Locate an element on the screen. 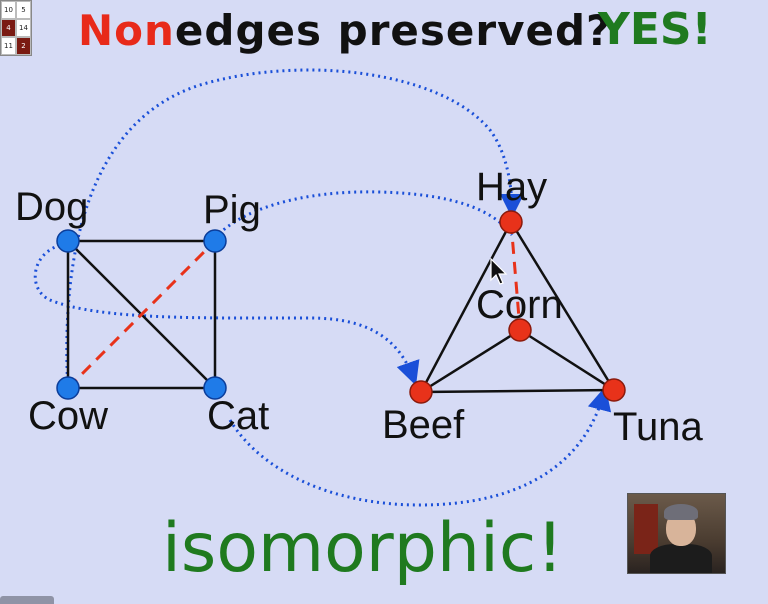 The image size is (768, 604). webcam-presenter-icon is located at coordinates (676, 533).